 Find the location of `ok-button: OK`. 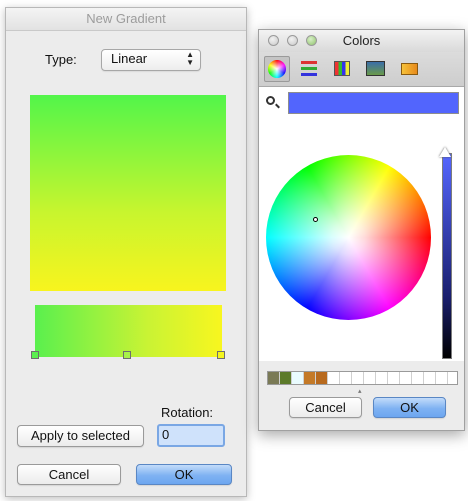

ok-button: OK is located at coordinates (184, 474).